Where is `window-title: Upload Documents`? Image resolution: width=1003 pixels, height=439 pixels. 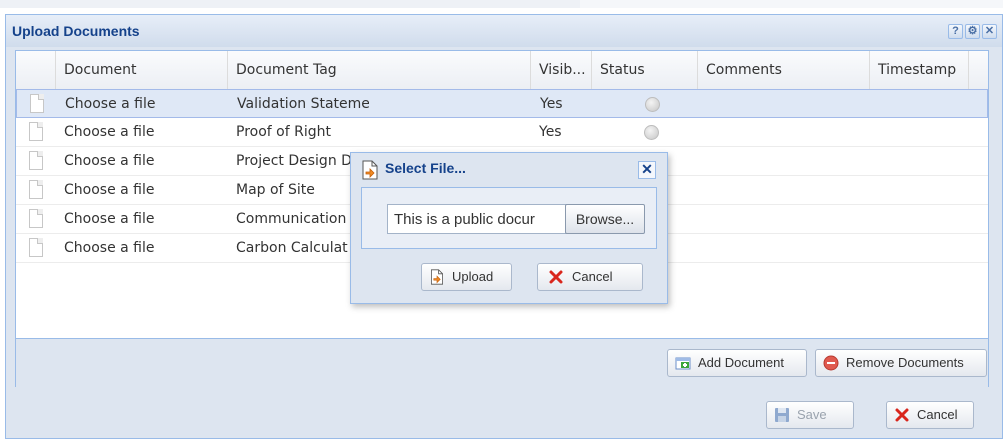
window-title: Upload Documents is located at coordinates (76, 31).